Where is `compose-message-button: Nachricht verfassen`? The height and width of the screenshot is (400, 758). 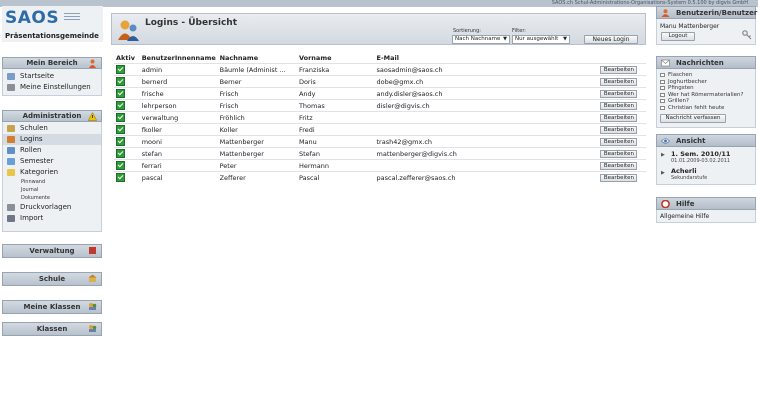 compose-message-button: Nachricht verfassen is located at coordinates (693, 118).